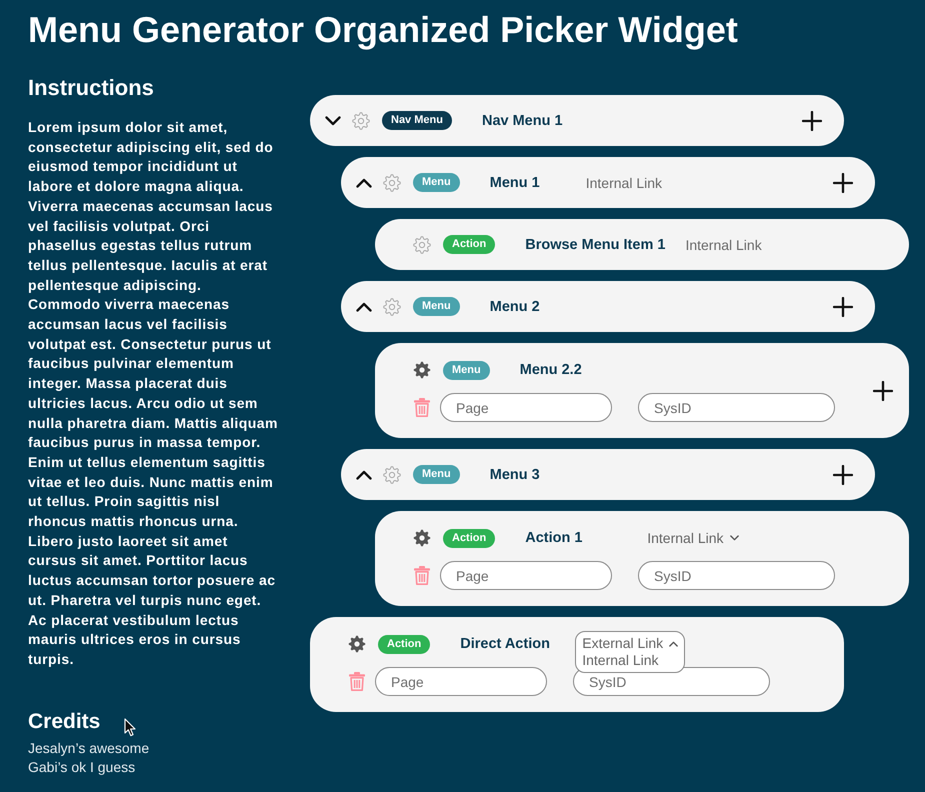 This screenshot has height=792, width=925. Describe the element at coordinates (551, 370) in the screenshot. I see `item-title: Menu 2.2` at that location.